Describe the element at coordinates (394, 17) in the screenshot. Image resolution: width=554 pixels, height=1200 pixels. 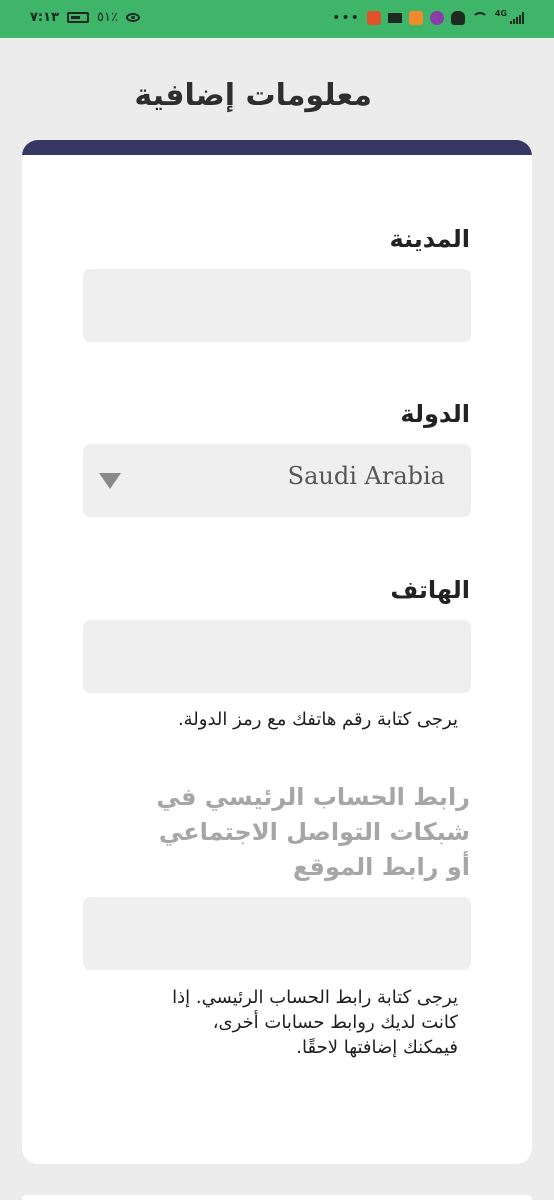
I see `mail-icon` at that location.